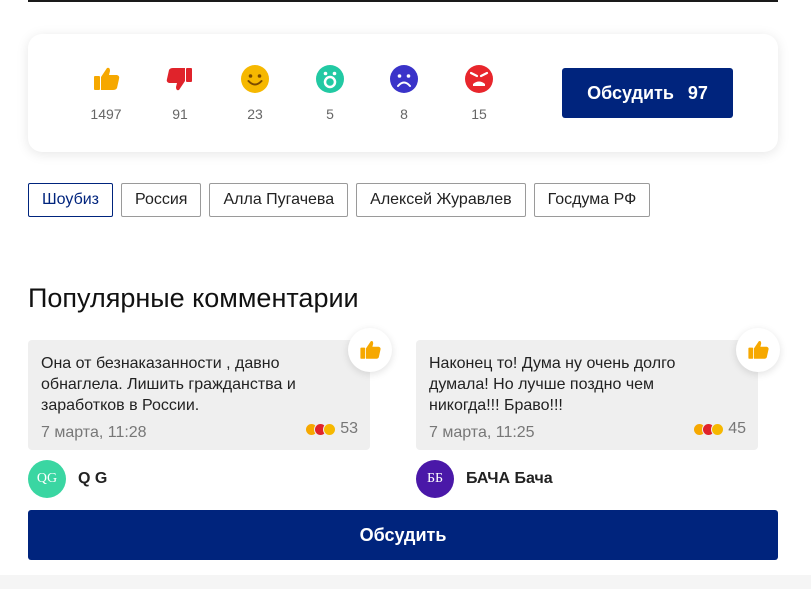 Image resolution: width=811 pixels, height=589 pixels. I want to click on comment-author: ББ БАЧА Бача, so click(587, 479).